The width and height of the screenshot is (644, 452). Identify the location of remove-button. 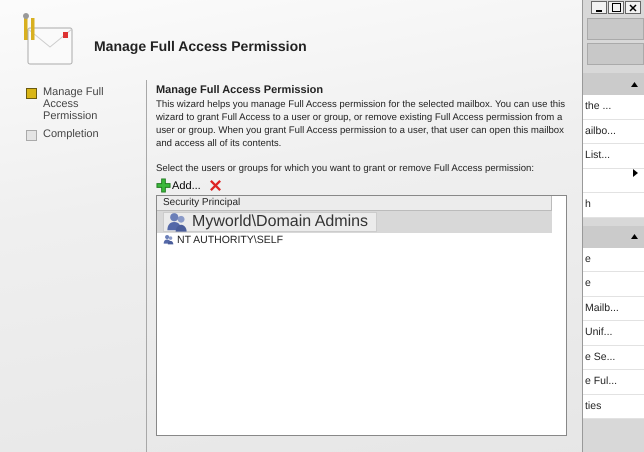
(215, 185).